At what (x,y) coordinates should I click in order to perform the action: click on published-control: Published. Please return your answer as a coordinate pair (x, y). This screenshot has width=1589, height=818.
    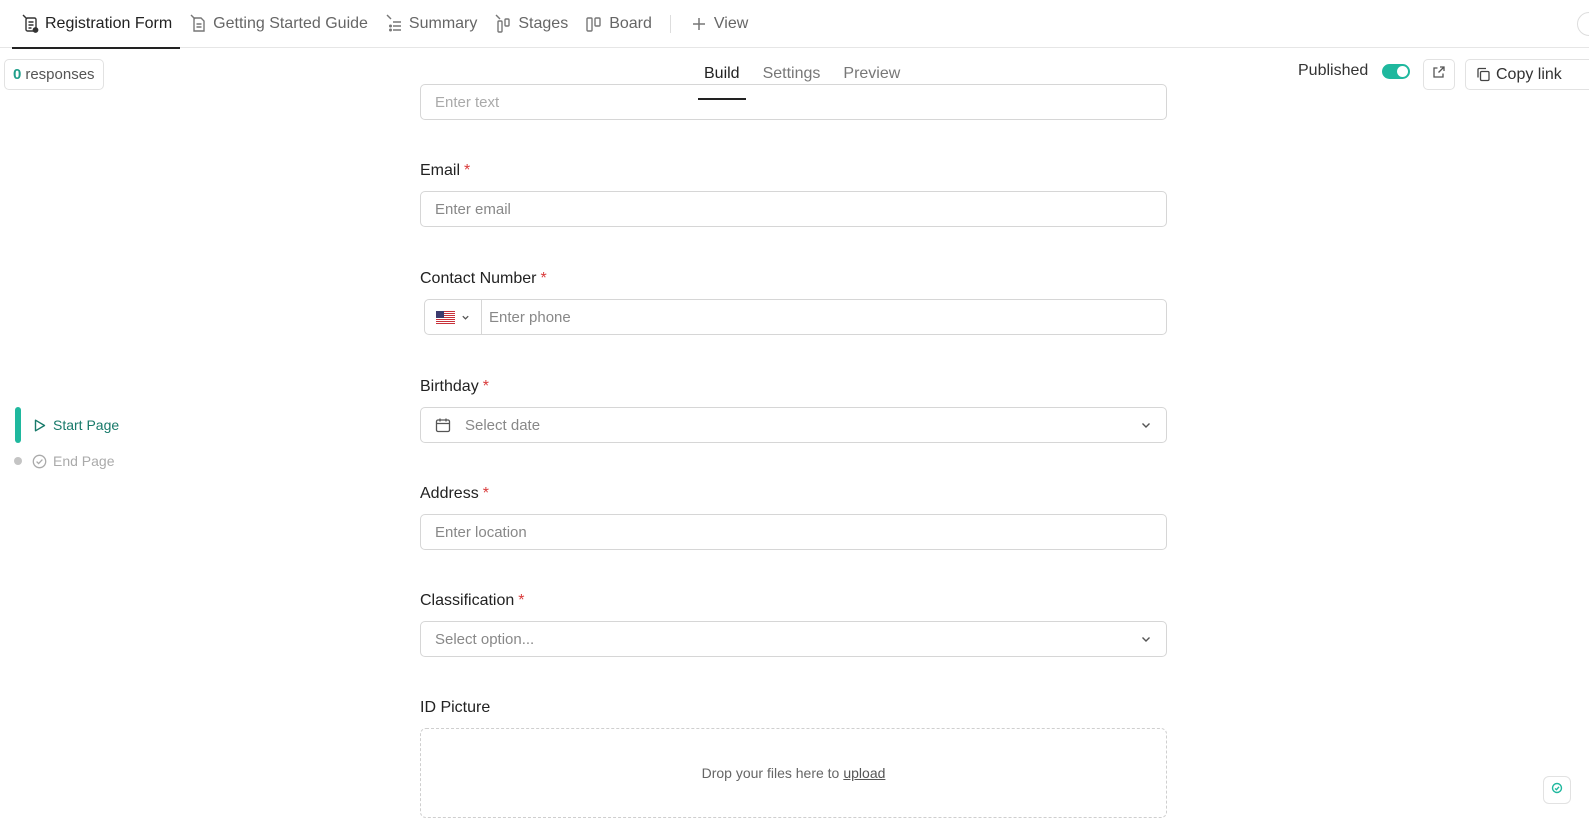
    Looking at the image, I should click on (1354, 71).